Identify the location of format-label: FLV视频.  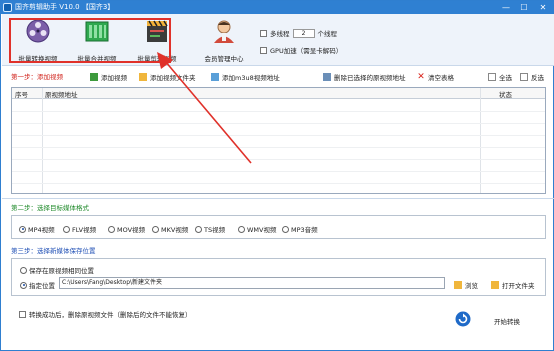
(84, 230).